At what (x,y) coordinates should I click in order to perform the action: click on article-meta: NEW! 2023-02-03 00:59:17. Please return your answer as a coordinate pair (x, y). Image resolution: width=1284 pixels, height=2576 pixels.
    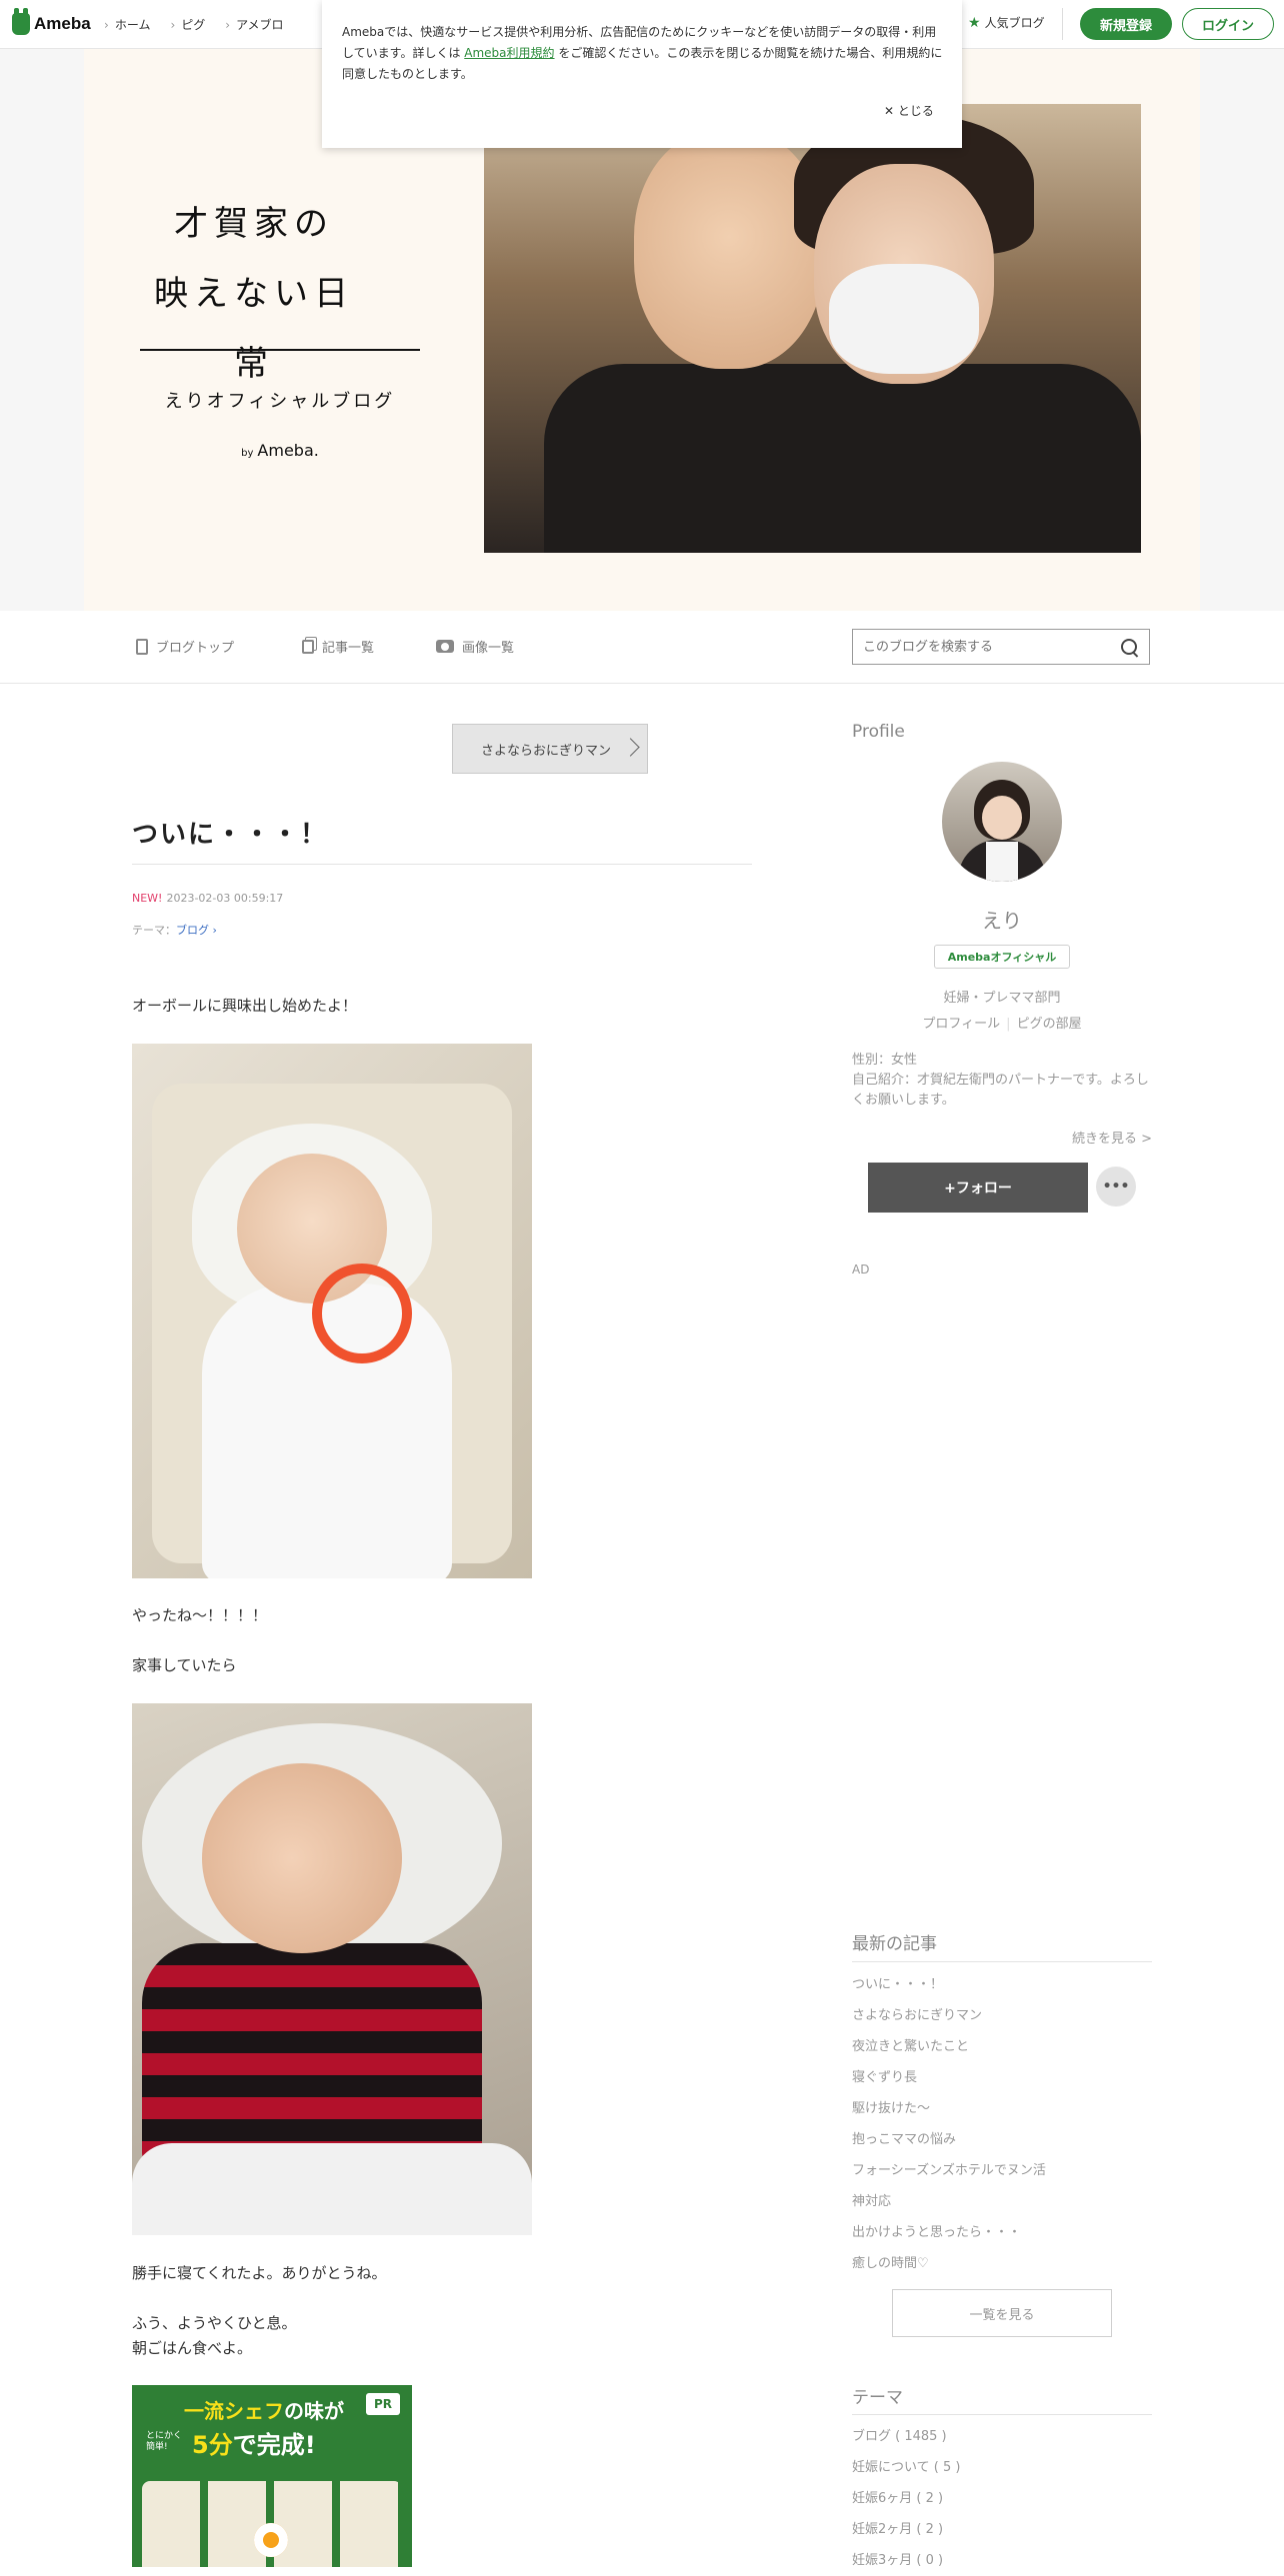
    Looking at the image, I should click on (207, 899).